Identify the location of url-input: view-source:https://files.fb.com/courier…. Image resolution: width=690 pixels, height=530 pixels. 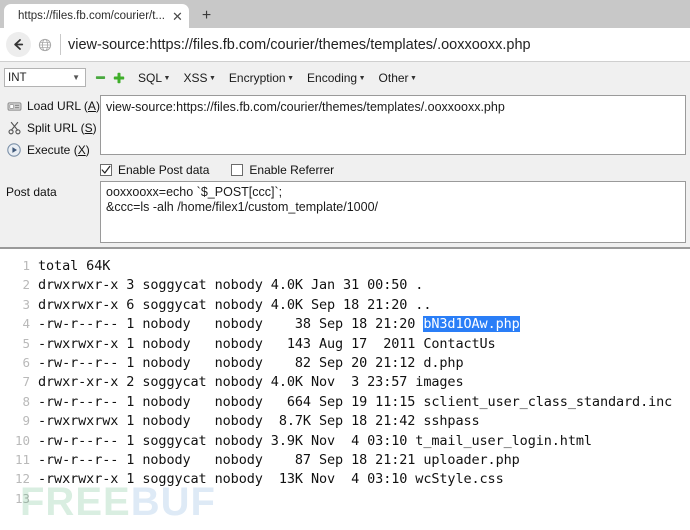
(393, 125).